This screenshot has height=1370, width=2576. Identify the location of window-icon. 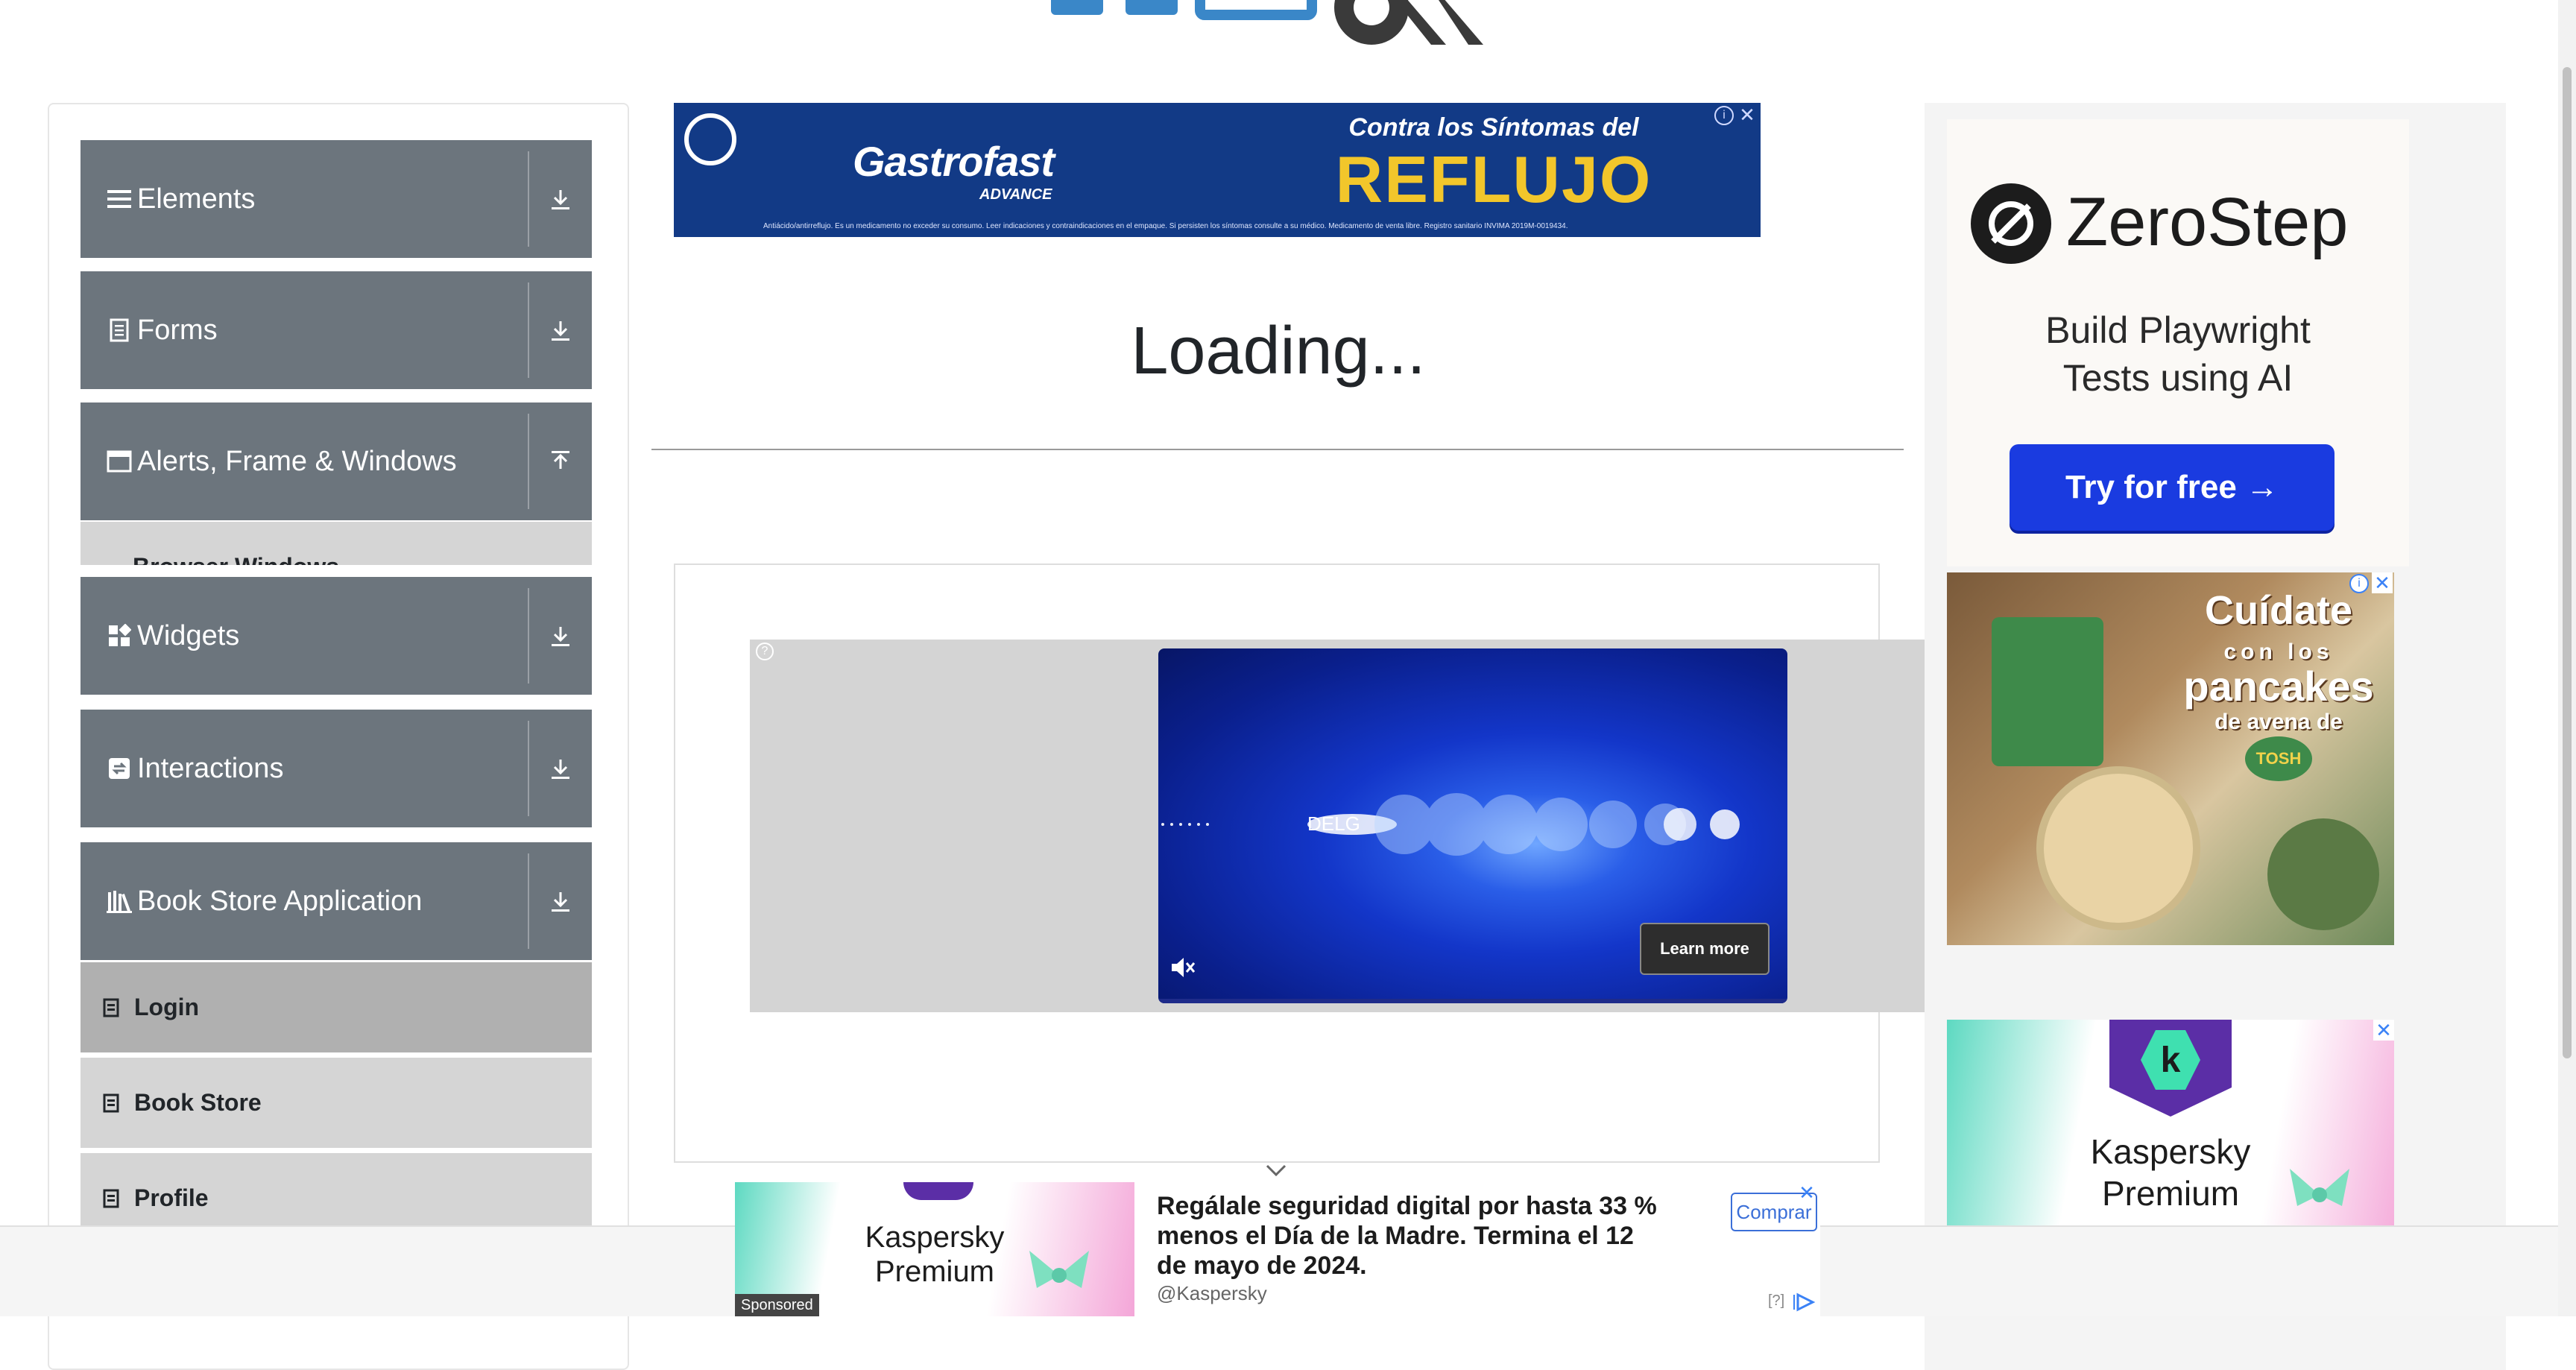
(119, 461).